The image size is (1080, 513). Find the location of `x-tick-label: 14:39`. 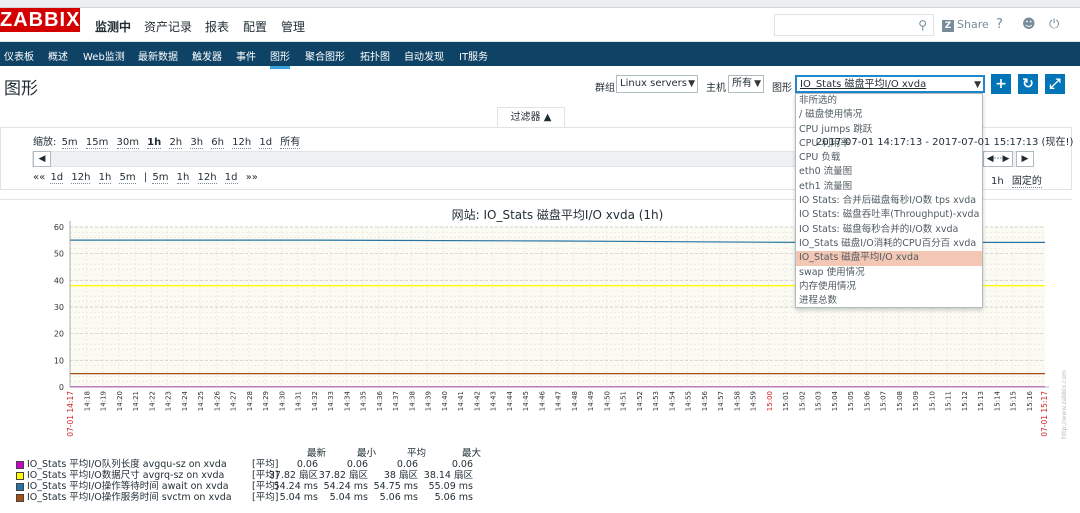

x-tick-label: 14:39 is located at coordinates (429, 401).